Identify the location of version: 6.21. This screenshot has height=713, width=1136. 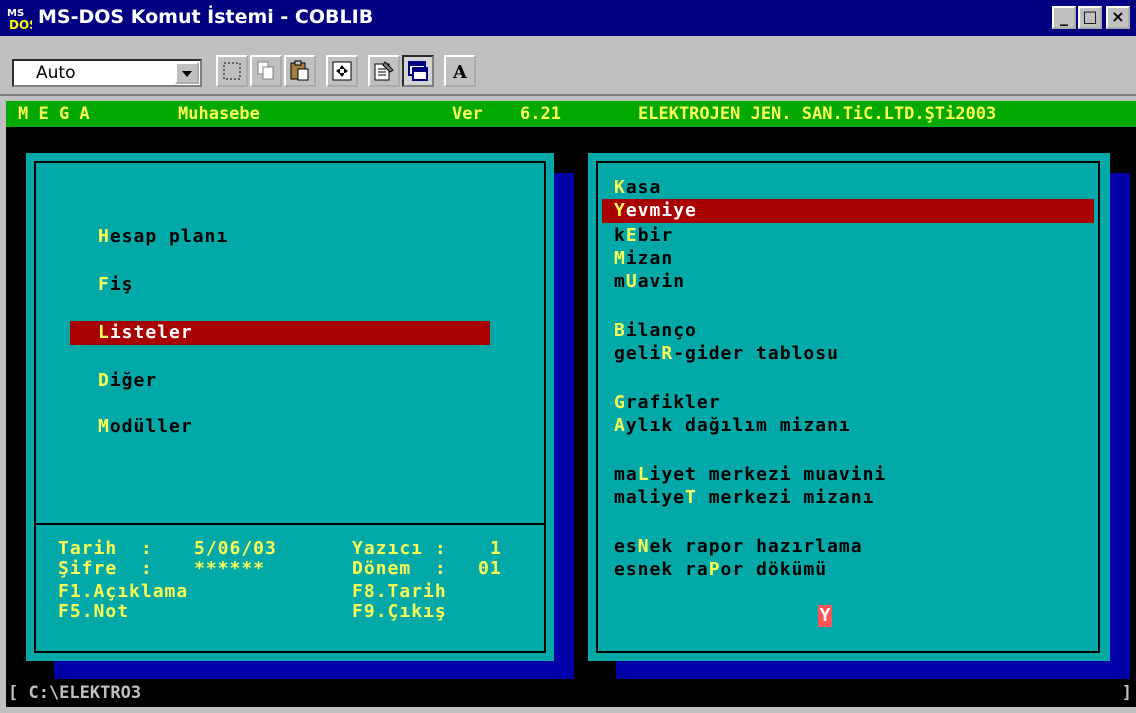
(540, 114).